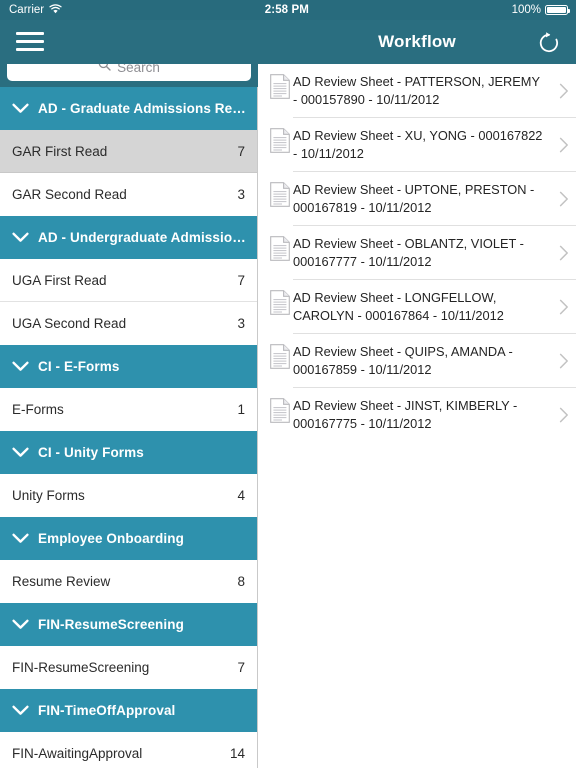 Image resolution: width=576 pixels, height=768 pixels. I want to click on sidebar-queue-label: FIN-ResumeScreening, so click(81, 667).